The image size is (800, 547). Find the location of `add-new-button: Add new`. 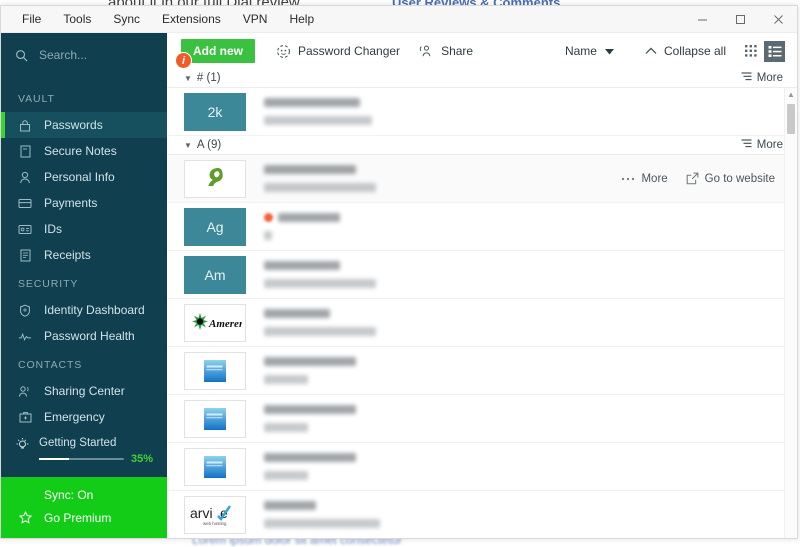

add-new-button: Add new is located at coordinates (218, 51).